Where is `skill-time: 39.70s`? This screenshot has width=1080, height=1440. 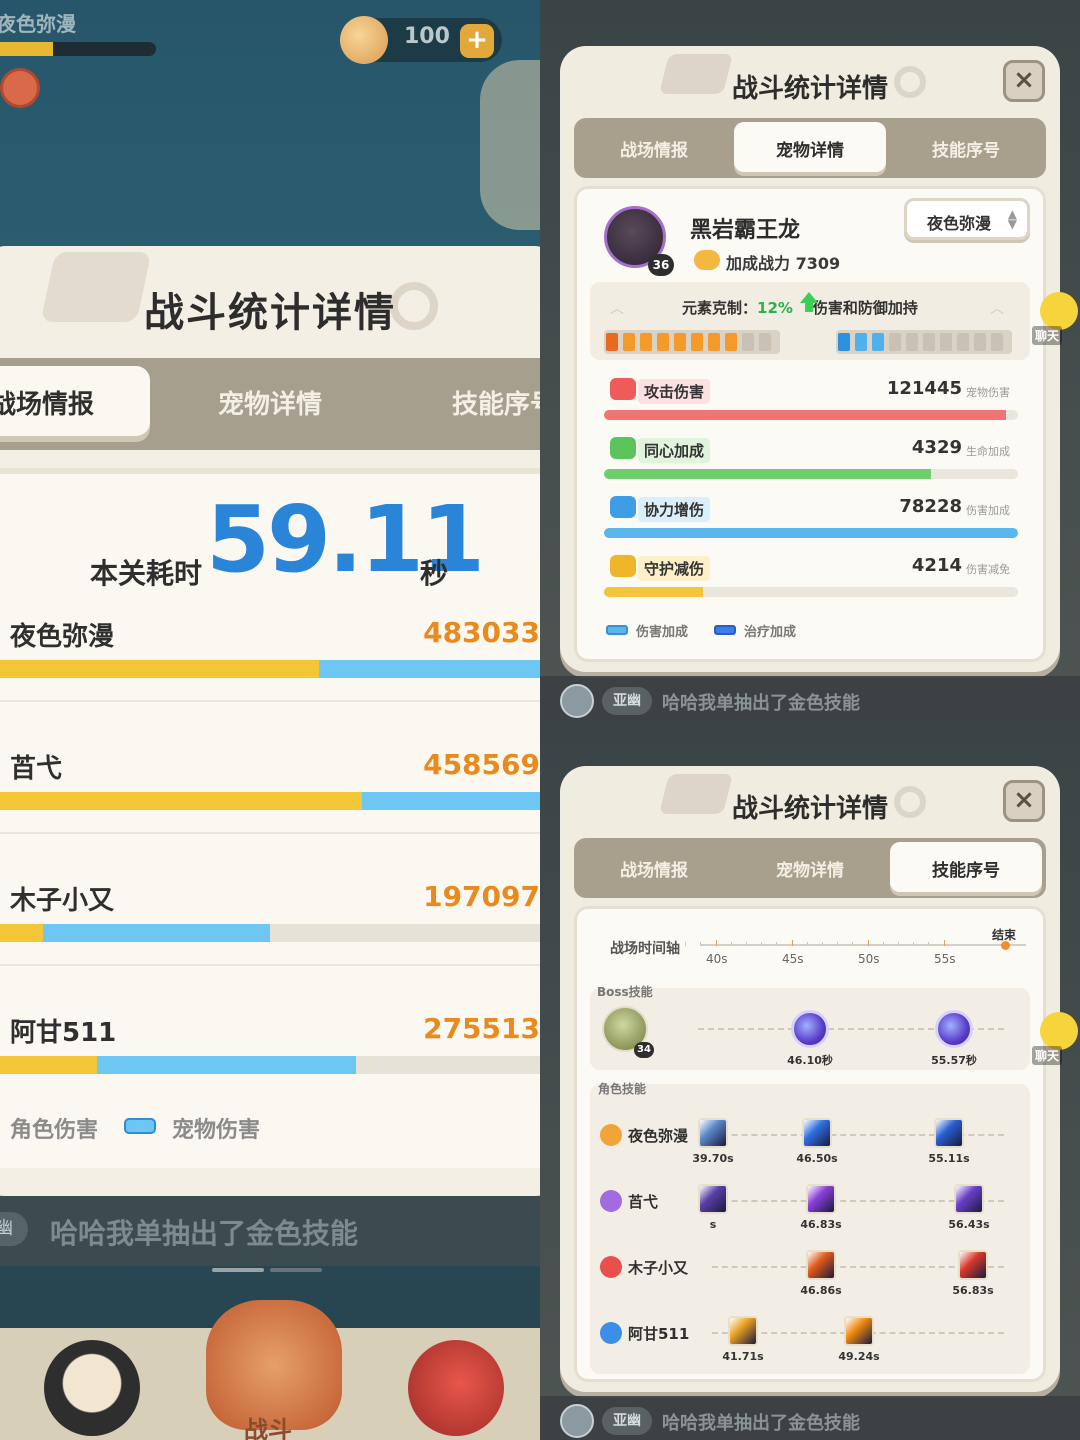
skill-time: 39.70s is located at coordinates (713, 1158).